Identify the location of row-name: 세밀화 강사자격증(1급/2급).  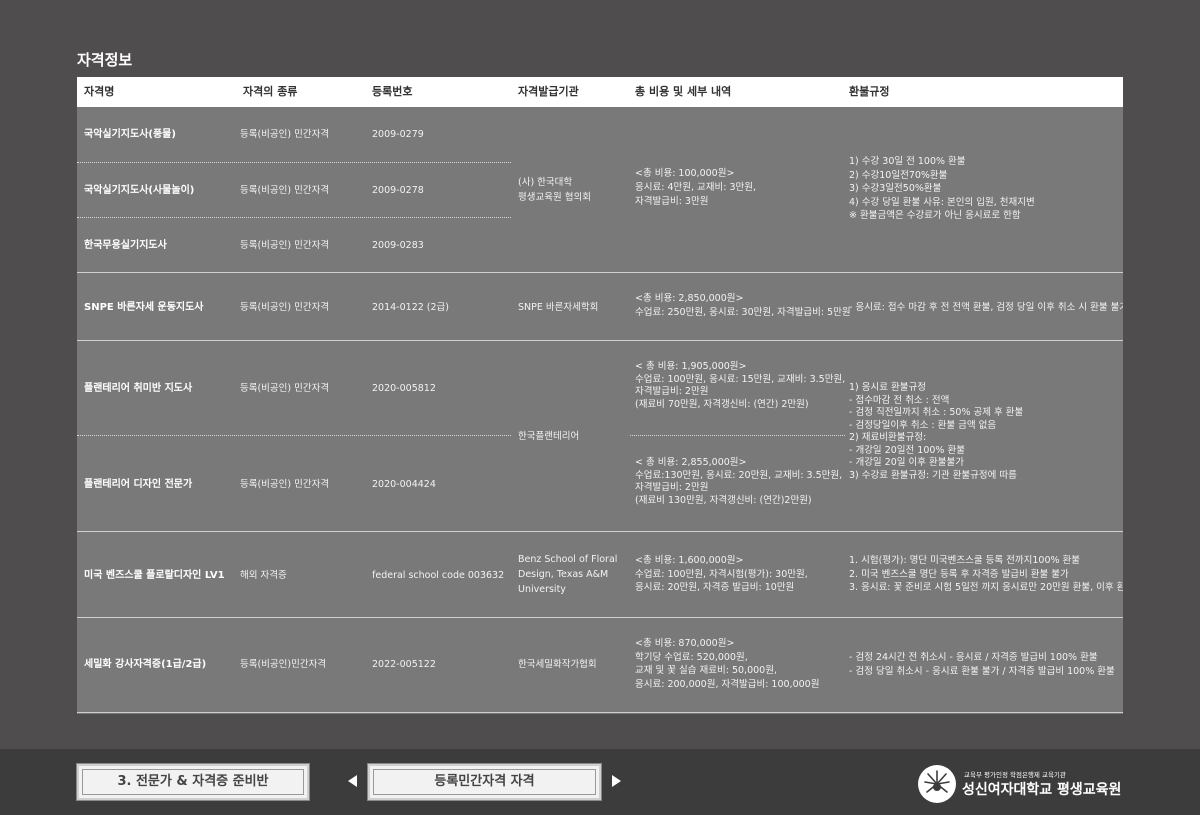
(145, 664).